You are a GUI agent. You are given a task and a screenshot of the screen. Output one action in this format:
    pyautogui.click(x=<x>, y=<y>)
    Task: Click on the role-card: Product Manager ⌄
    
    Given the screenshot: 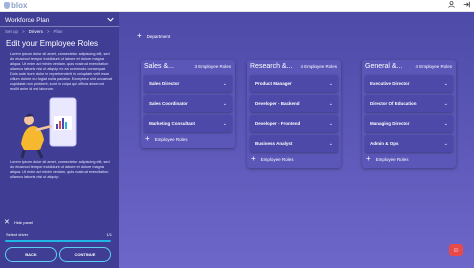 What is the action you would take?
    pyautogui.click(x=294, y=83)
    